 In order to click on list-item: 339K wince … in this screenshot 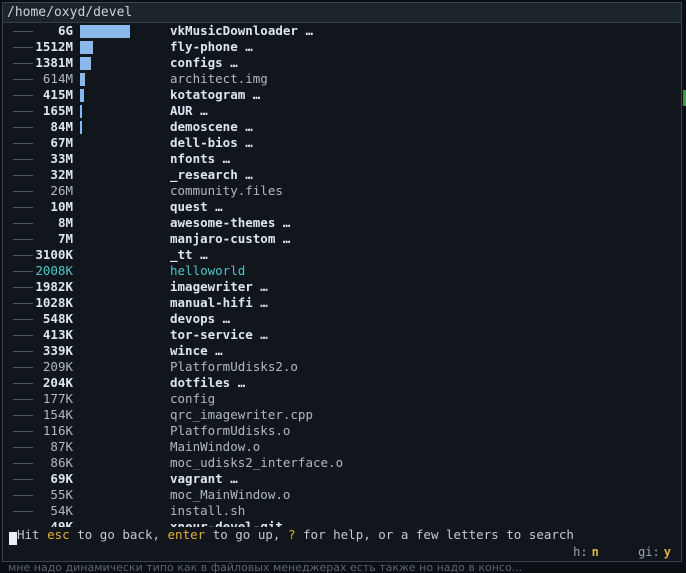, I will do `click(342, 351)`.